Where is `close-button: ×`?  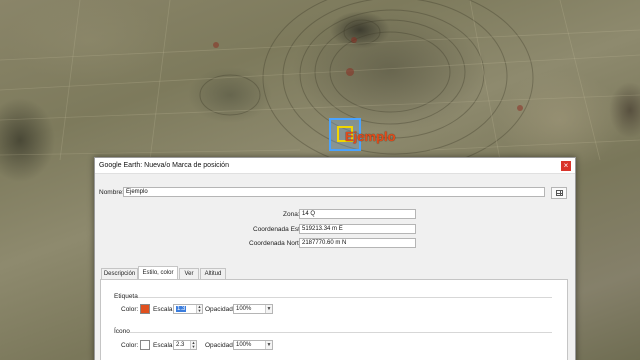 close-button: × is located at coordinates (566, 166).